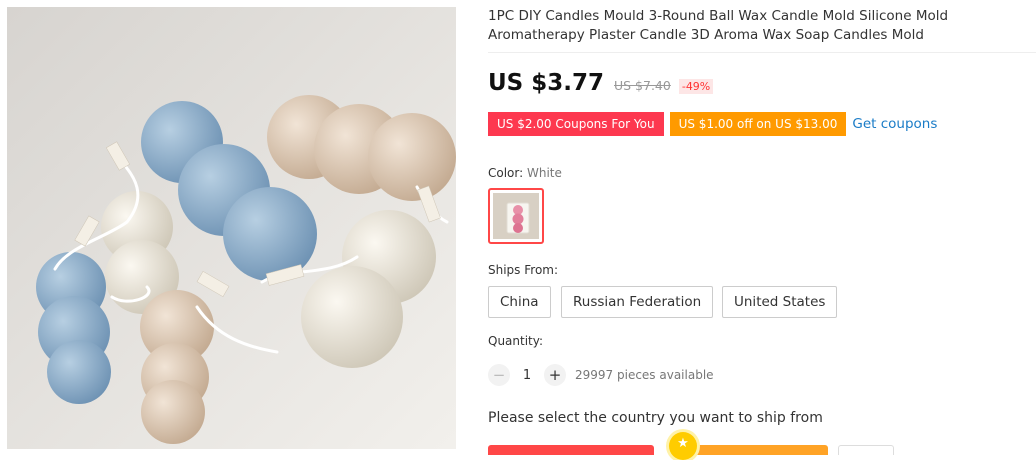  Describe the element at coordinates (571, 450) in the screenshot. I see `buy-now-button` at that location.